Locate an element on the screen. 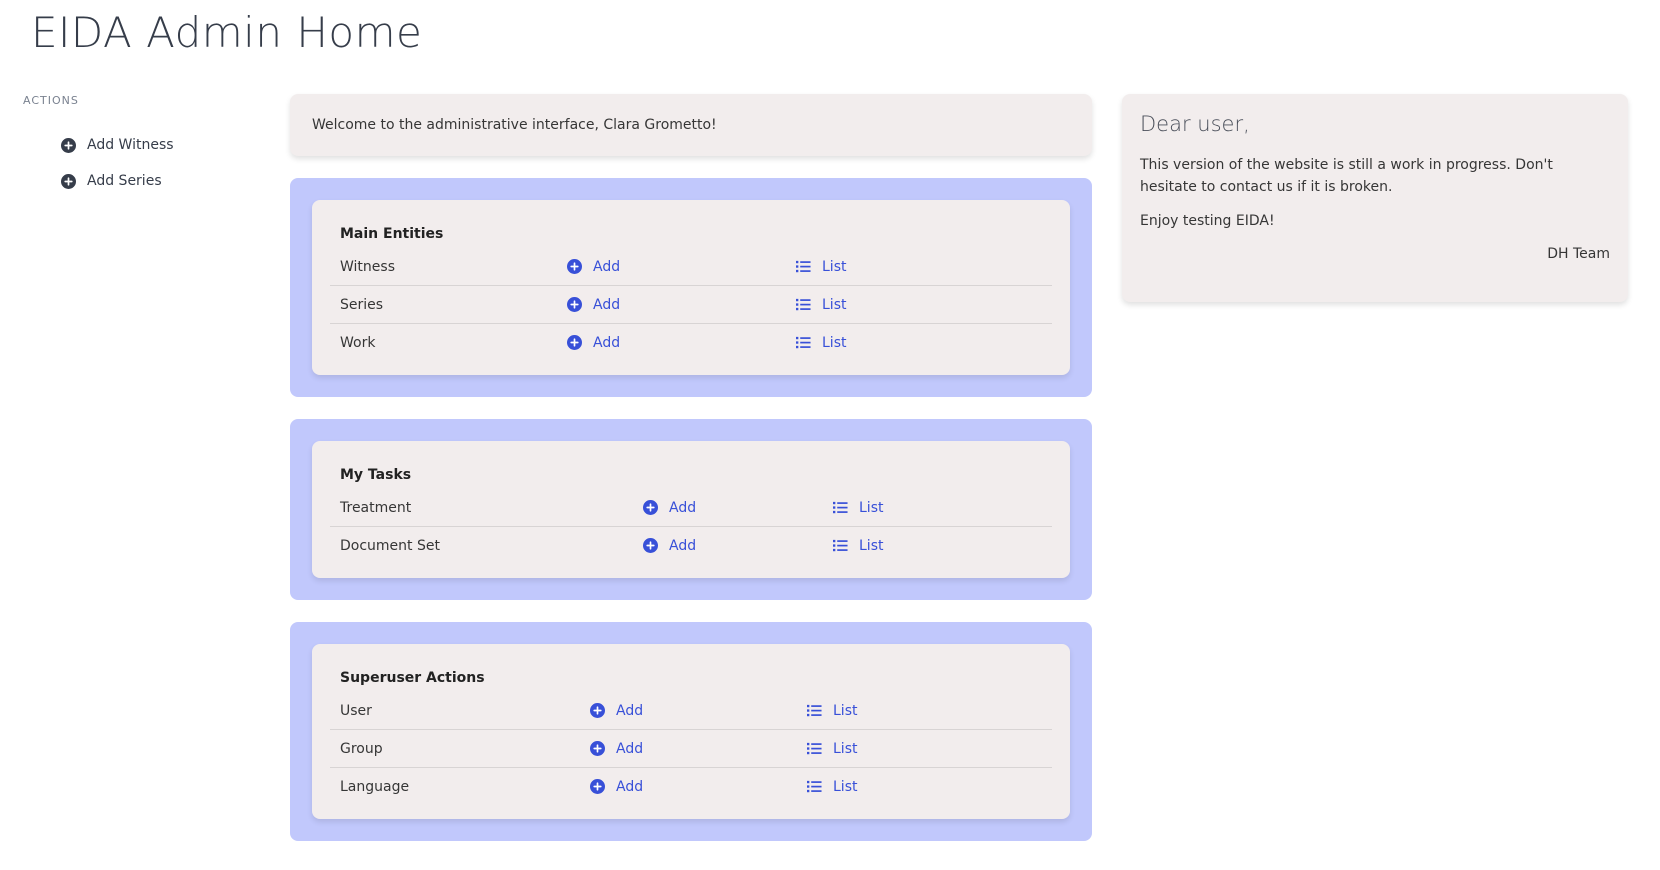 Image resolution: width=1660 pixels, height=870 pixels. sidebar-item-add-series: Add Series is located at coordinates (152, 181).